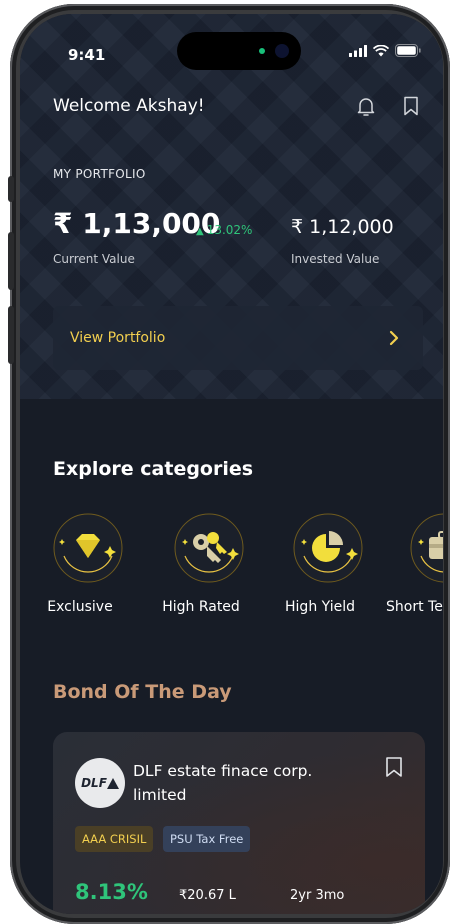 This screenshot has height=924, width=453. What do you see at coordinates (11, 261) in the screenshot?
I see `side-button-volume-up` at bounding box center [11, 261].